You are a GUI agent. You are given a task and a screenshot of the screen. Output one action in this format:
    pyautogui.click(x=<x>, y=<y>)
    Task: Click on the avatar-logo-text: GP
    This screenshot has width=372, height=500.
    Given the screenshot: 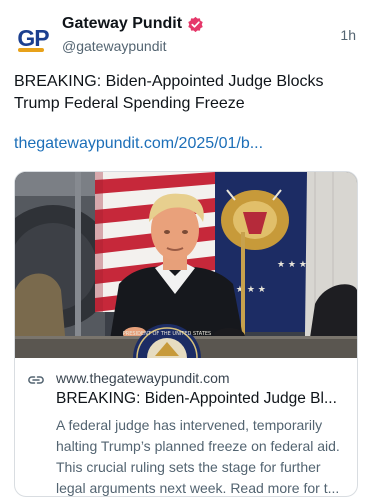 What is the action you would take?
    pyautogui.click(x=33, y=38)
    